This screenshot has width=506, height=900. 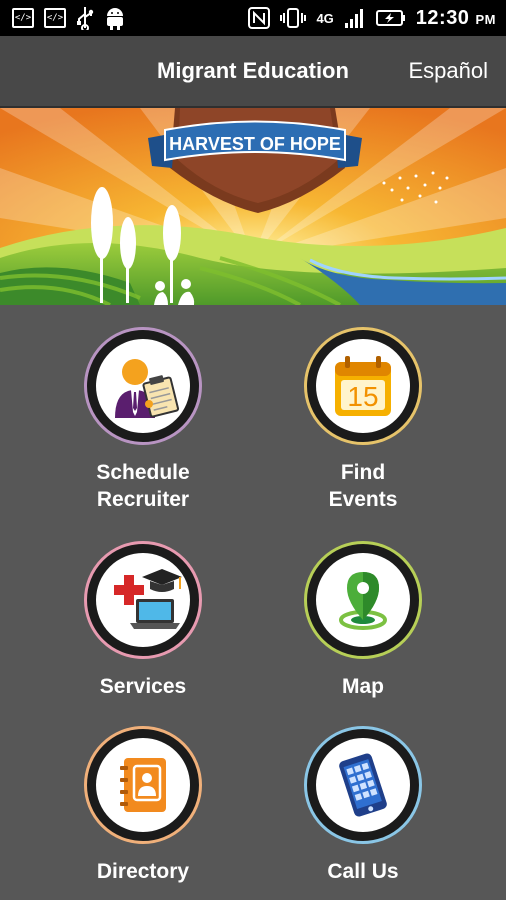 I want to click on android-icon, so click(x=115, y=19).